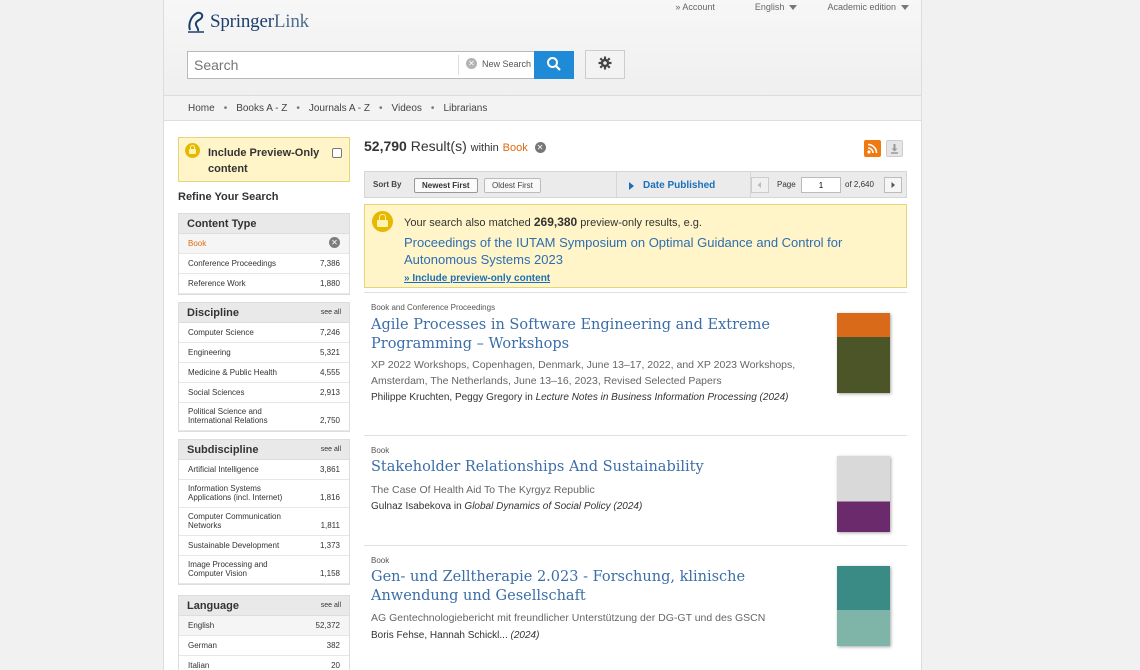 This screenshot has height=670, width=1140. I want to click on facet-item: Computer Science 7,246, so click(264, 333).